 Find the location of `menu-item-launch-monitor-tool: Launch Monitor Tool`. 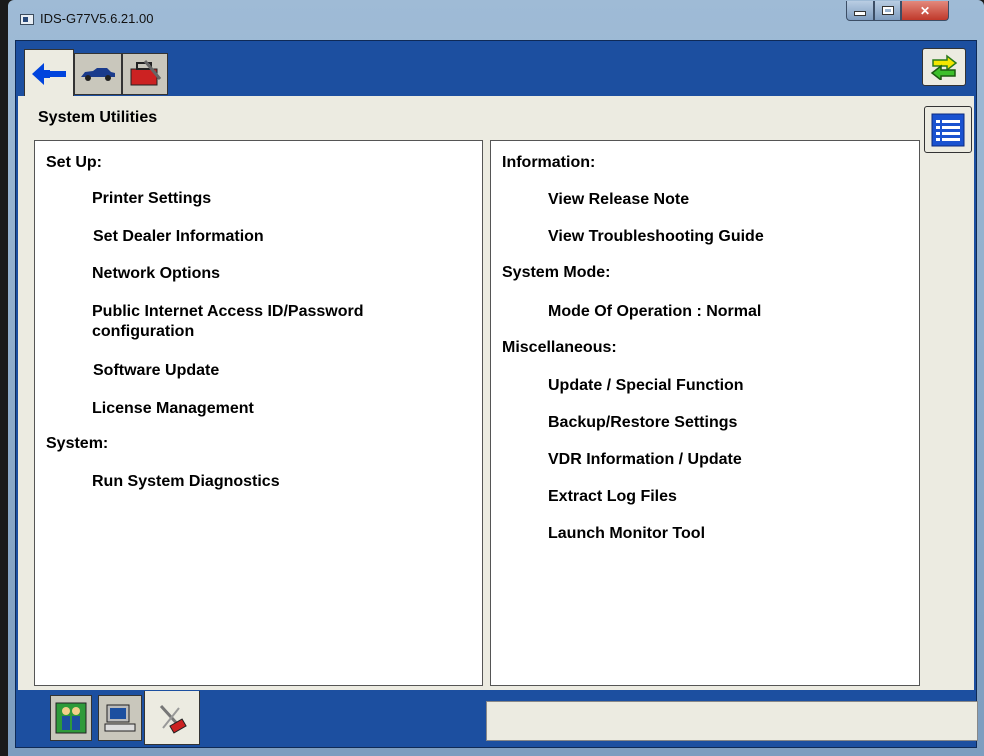

menu-item-launch-monitor-tool: Launch Monitor Tool is located at coordinates (626, 534).